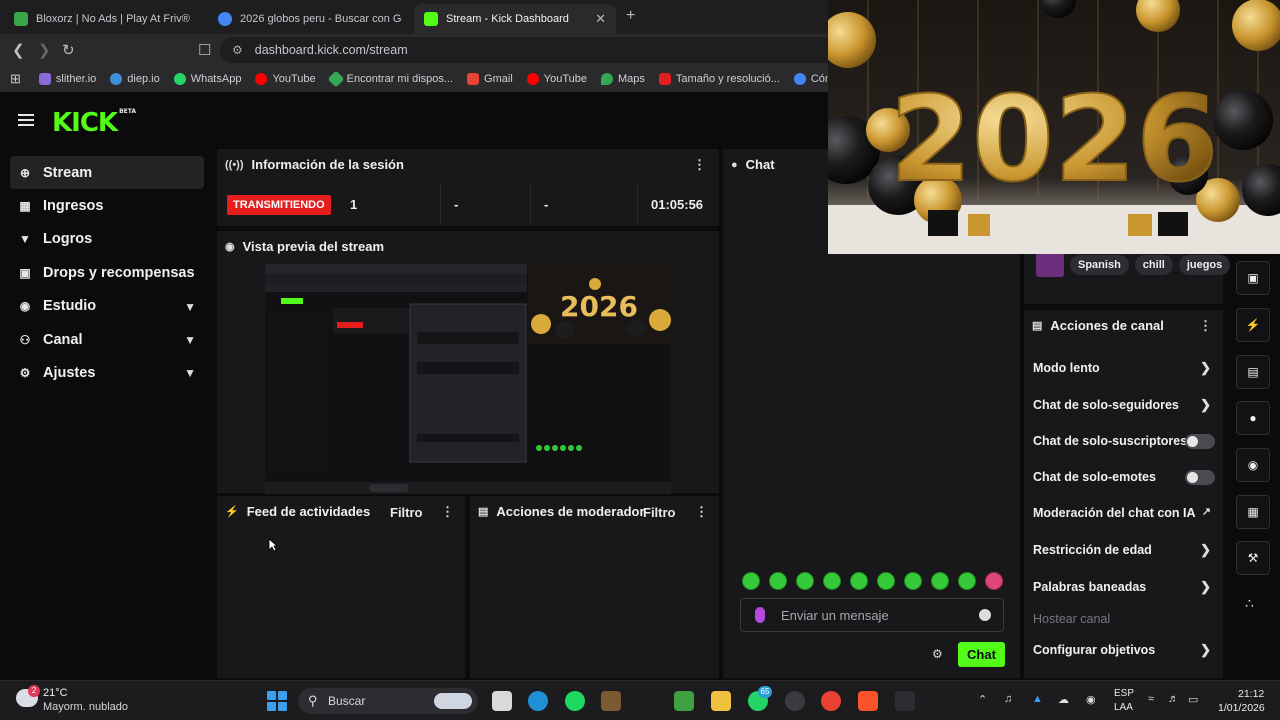  Describe the element at coordinates (1063, 699) in the screenshot. I see `cloud-icon: ☁` at that location.